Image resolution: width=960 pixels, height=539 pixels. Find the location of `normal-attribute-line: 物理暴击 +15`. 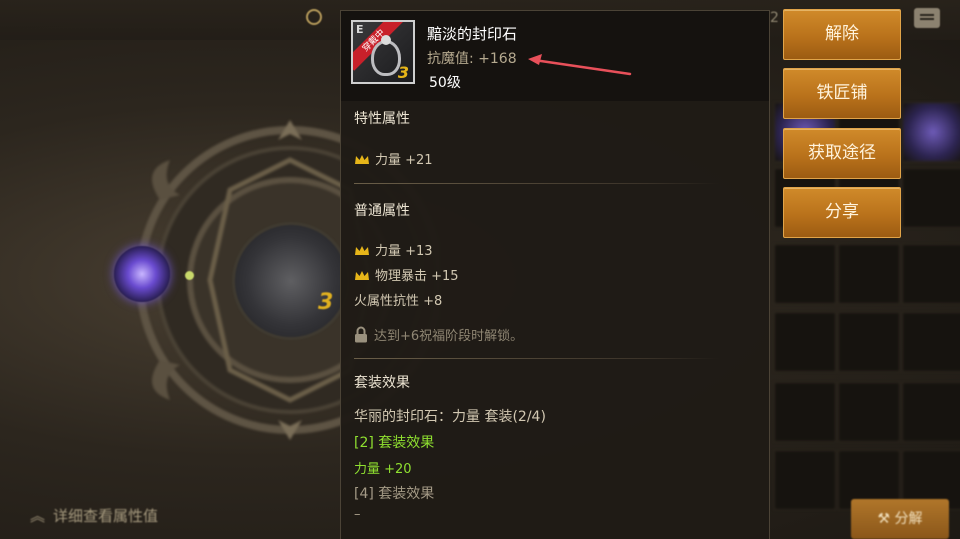

normal-attribute-line: 物理暴击 +15 is located at coordinates (406, 274).